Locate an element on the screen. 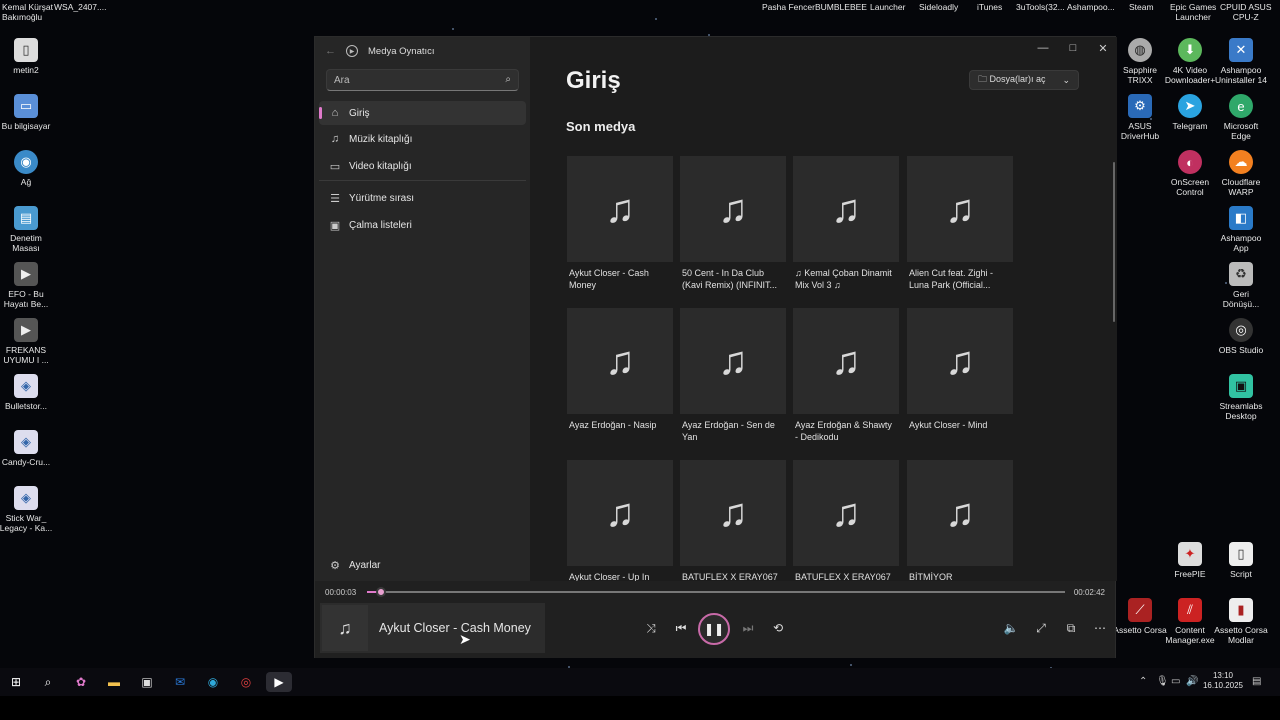 The height and width of the screenshot is (720, 1280). now-playing: ♫ Aykut Closer - Cash Money is located at coordinates (432, 628).